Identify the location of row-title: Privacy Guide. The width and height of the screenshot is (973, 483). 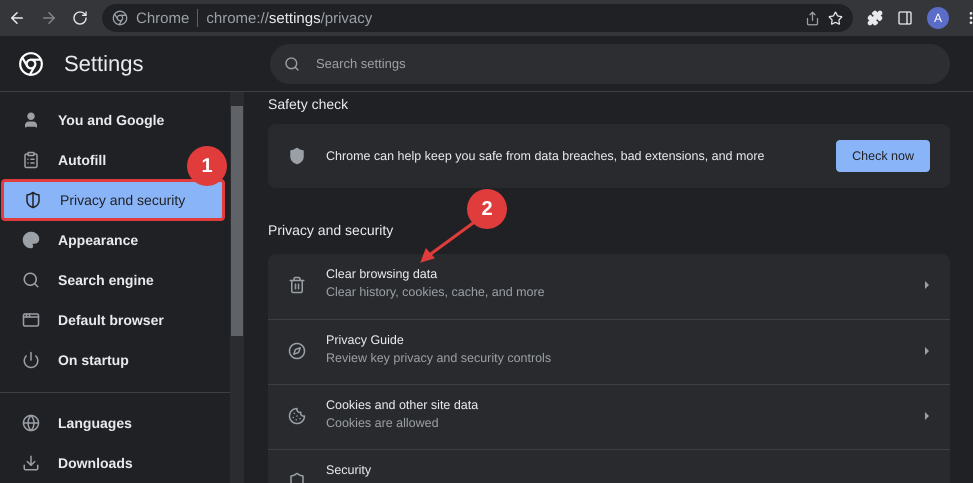
(365, 340).